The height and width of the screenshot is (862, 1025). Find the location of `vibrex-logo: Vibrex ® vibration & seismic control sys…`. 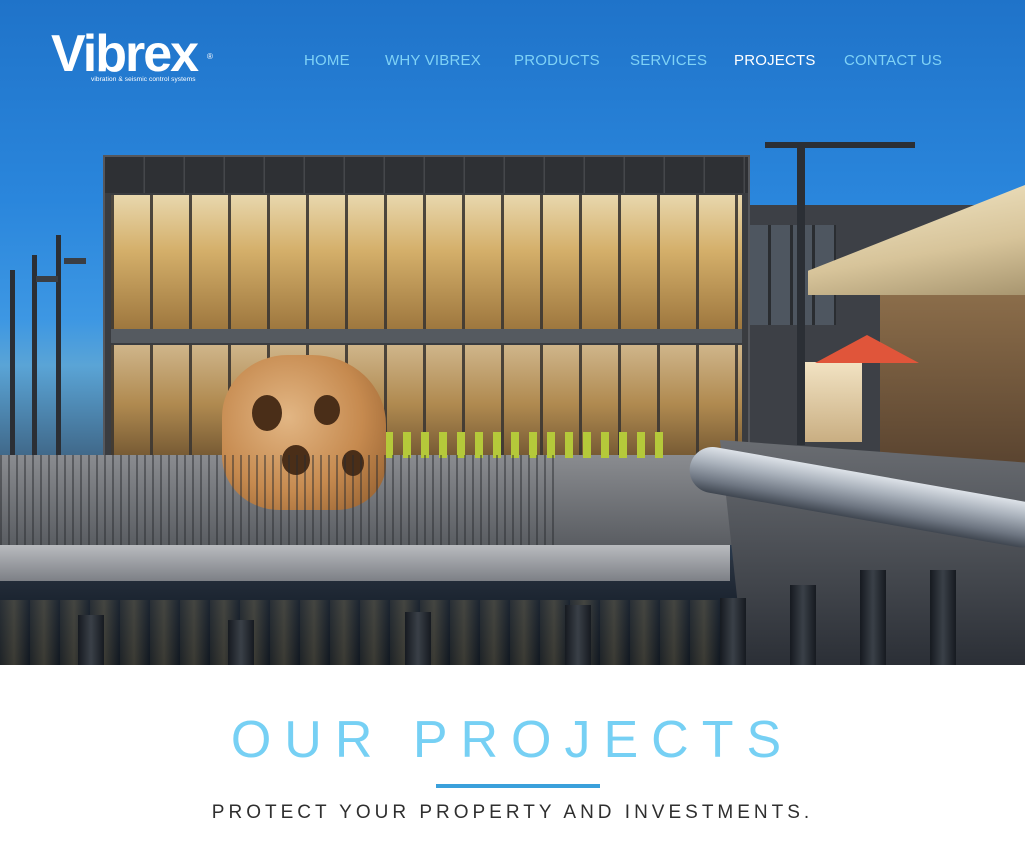

vibrex-logo: Vibrex ® vibration & seismic control sys… is located at coordinates (138, 57).